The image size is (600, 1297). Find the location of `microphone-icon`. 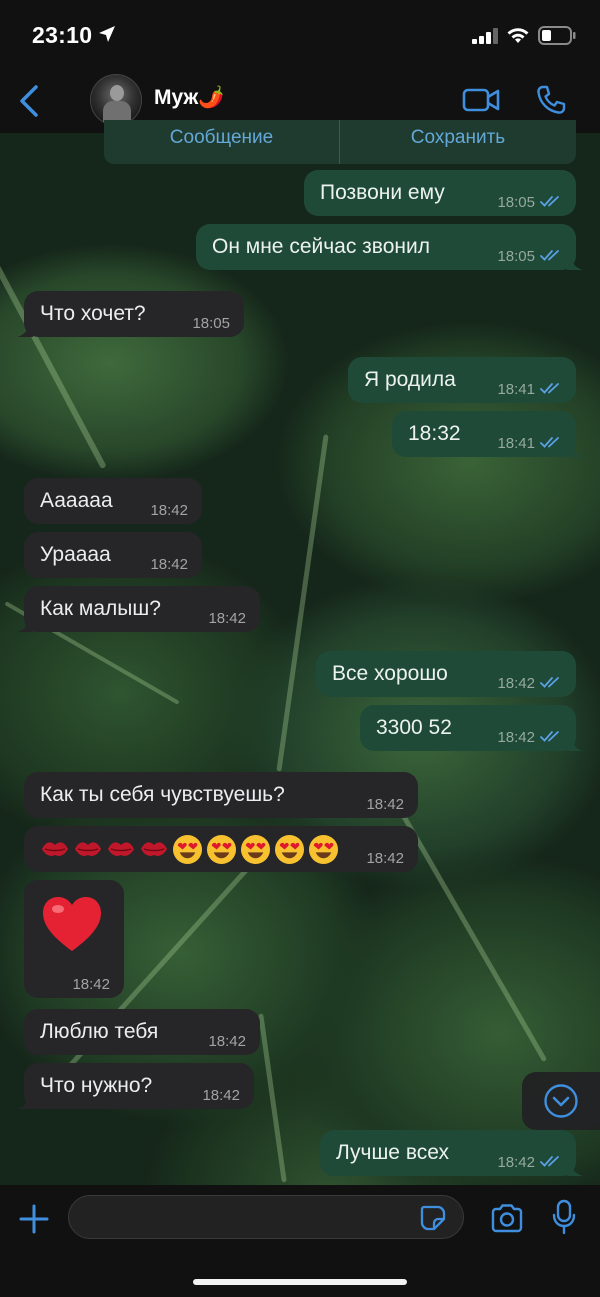

microphone-icon is located at coordinates (564, 1217).